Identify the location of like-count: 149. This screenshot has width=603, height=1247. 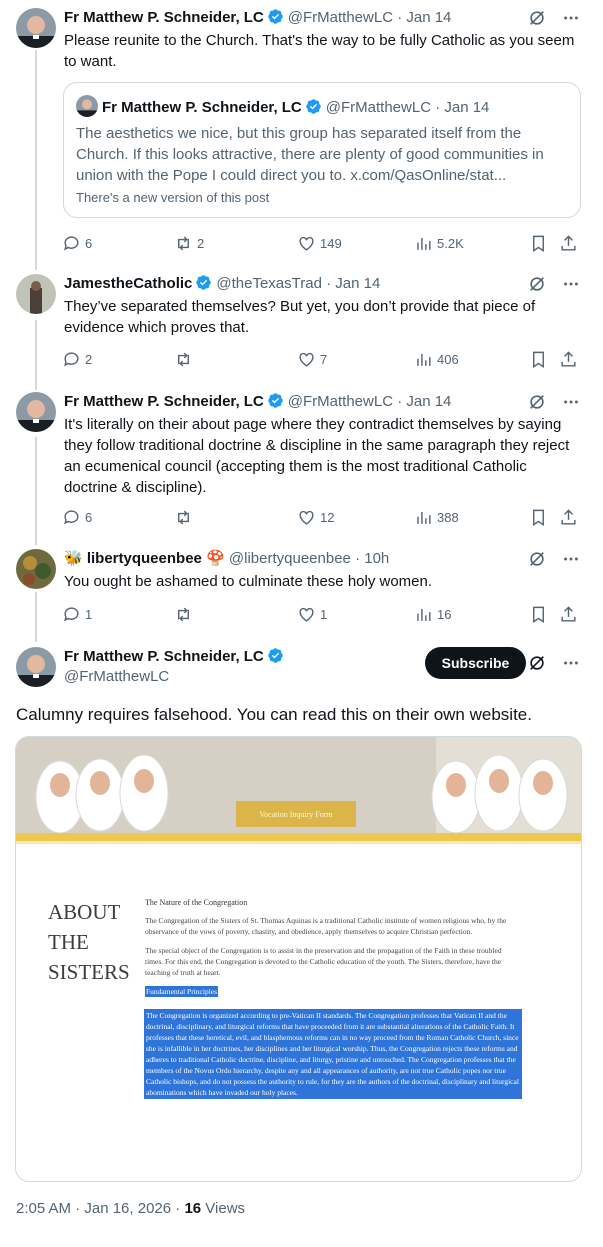
(331, 243).